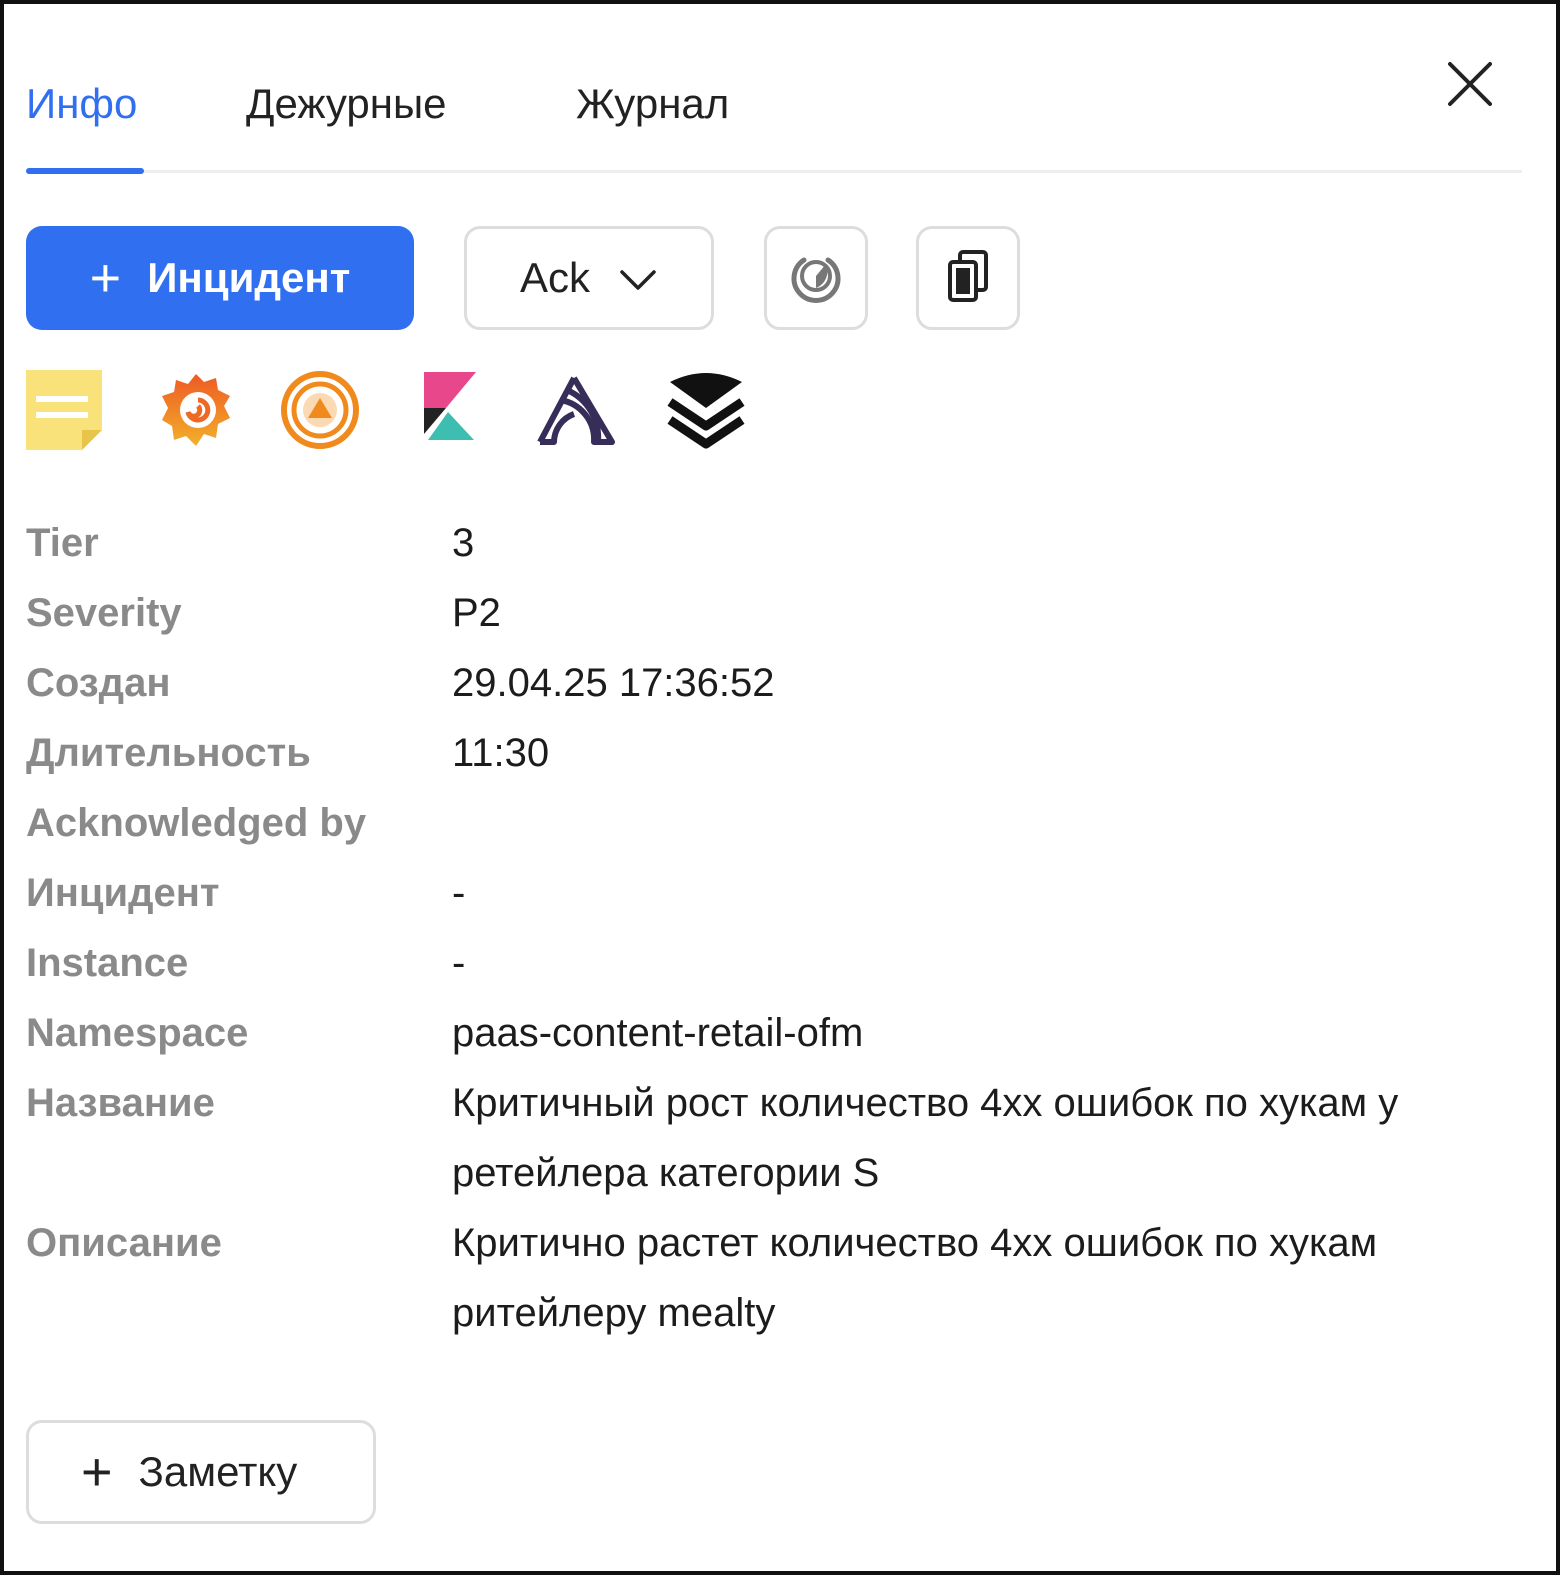 The image size is (1560, 1575). I want to click on info-row-severity: Severity P2, so click(766, 613).